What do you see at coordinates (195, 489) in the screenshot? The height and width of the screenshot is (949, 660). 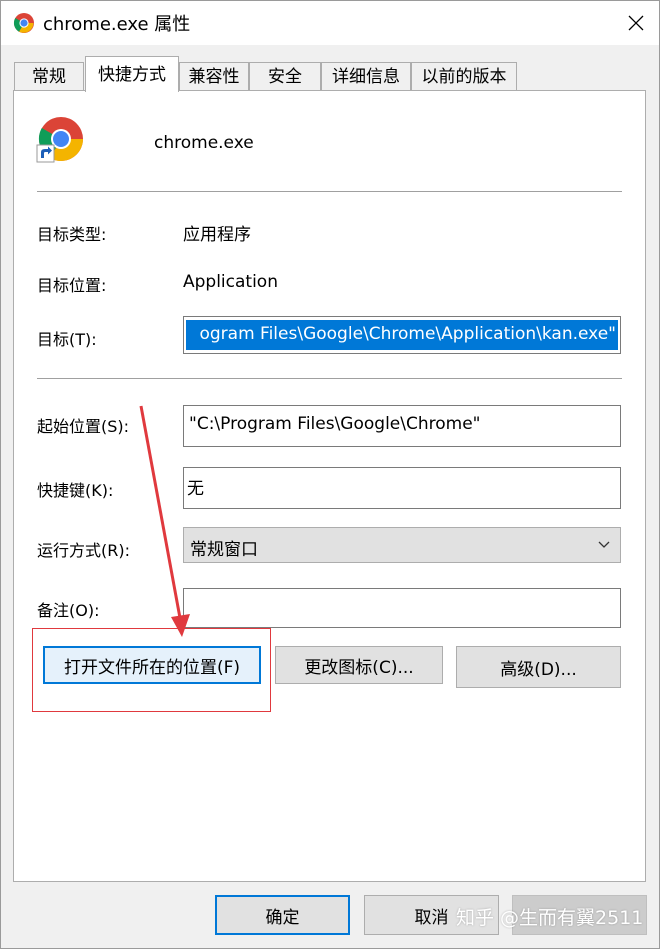 I see `hotkey-value: 无` at bounding box center [195, 489].